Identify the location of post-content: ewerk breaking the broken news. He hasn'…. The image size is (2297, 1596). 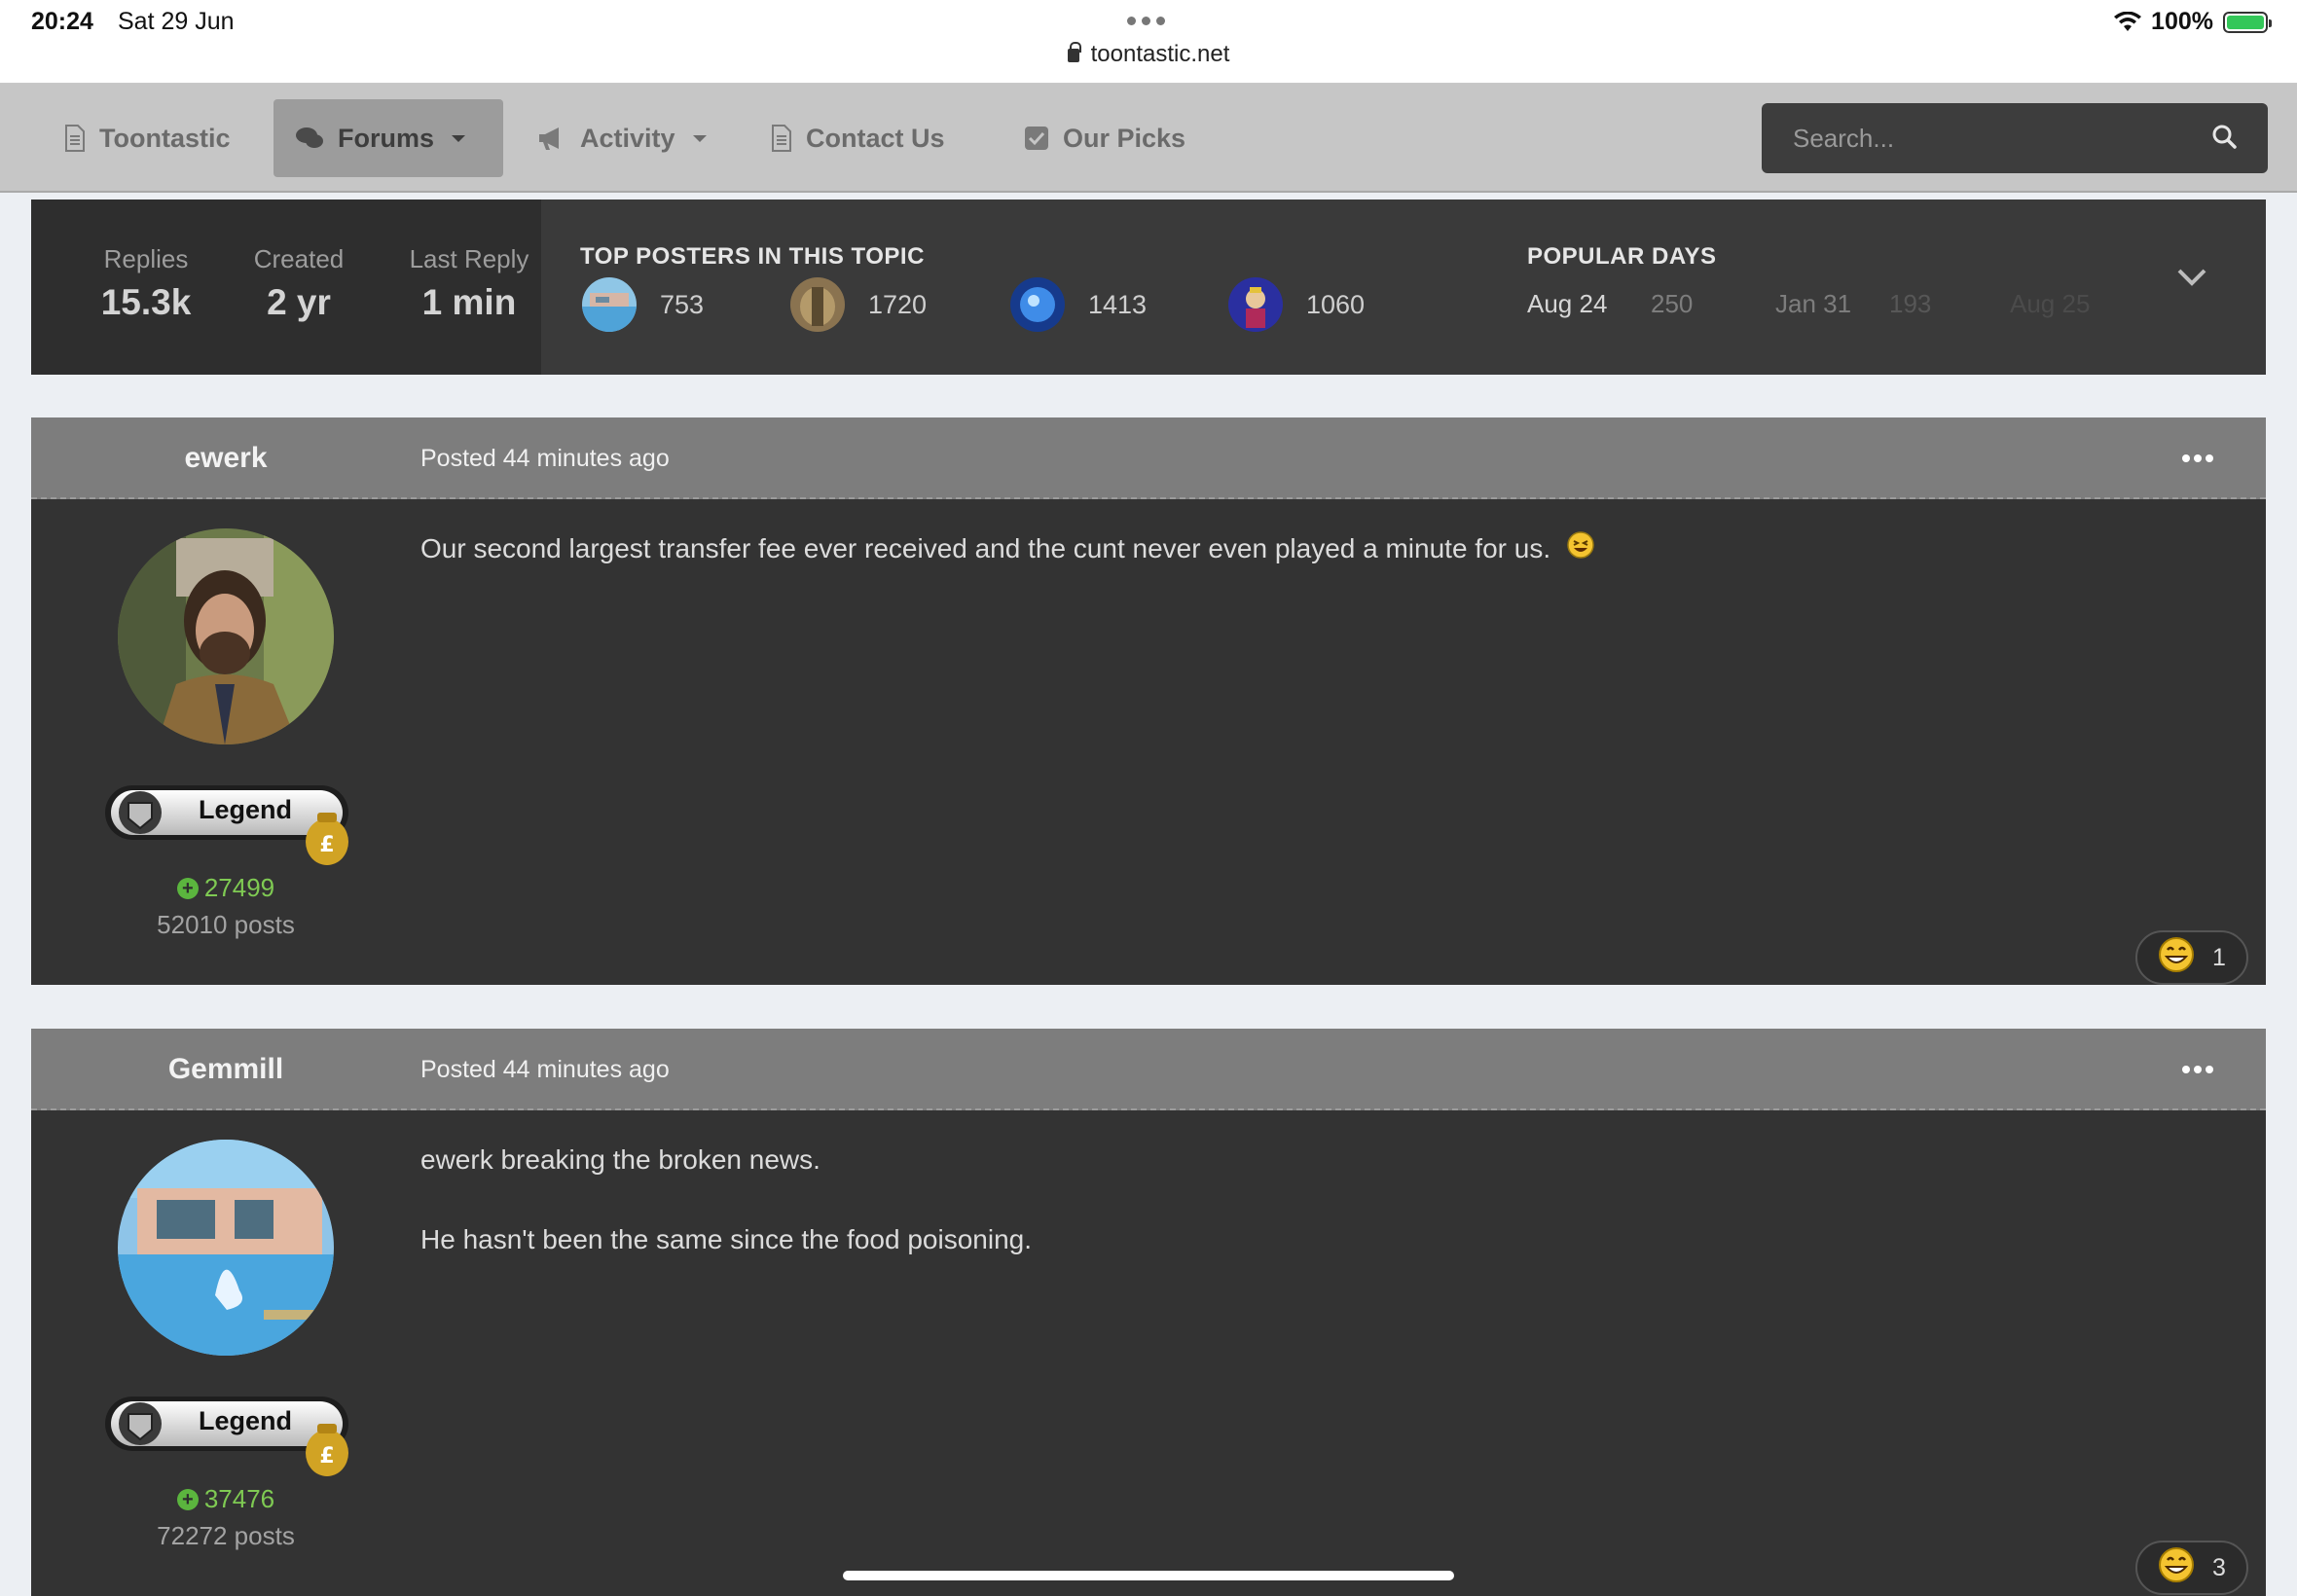
(1304, 1219).